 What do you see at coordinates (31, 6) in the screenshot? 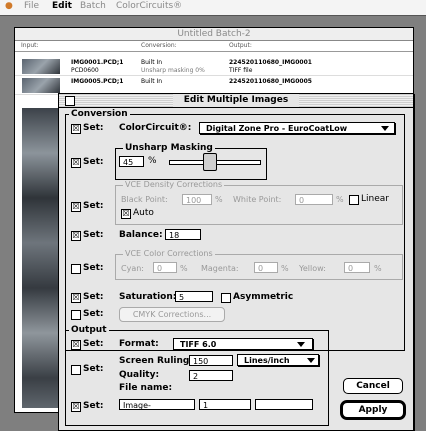
I see `menu-file: File` at bounding box center [31, 6].